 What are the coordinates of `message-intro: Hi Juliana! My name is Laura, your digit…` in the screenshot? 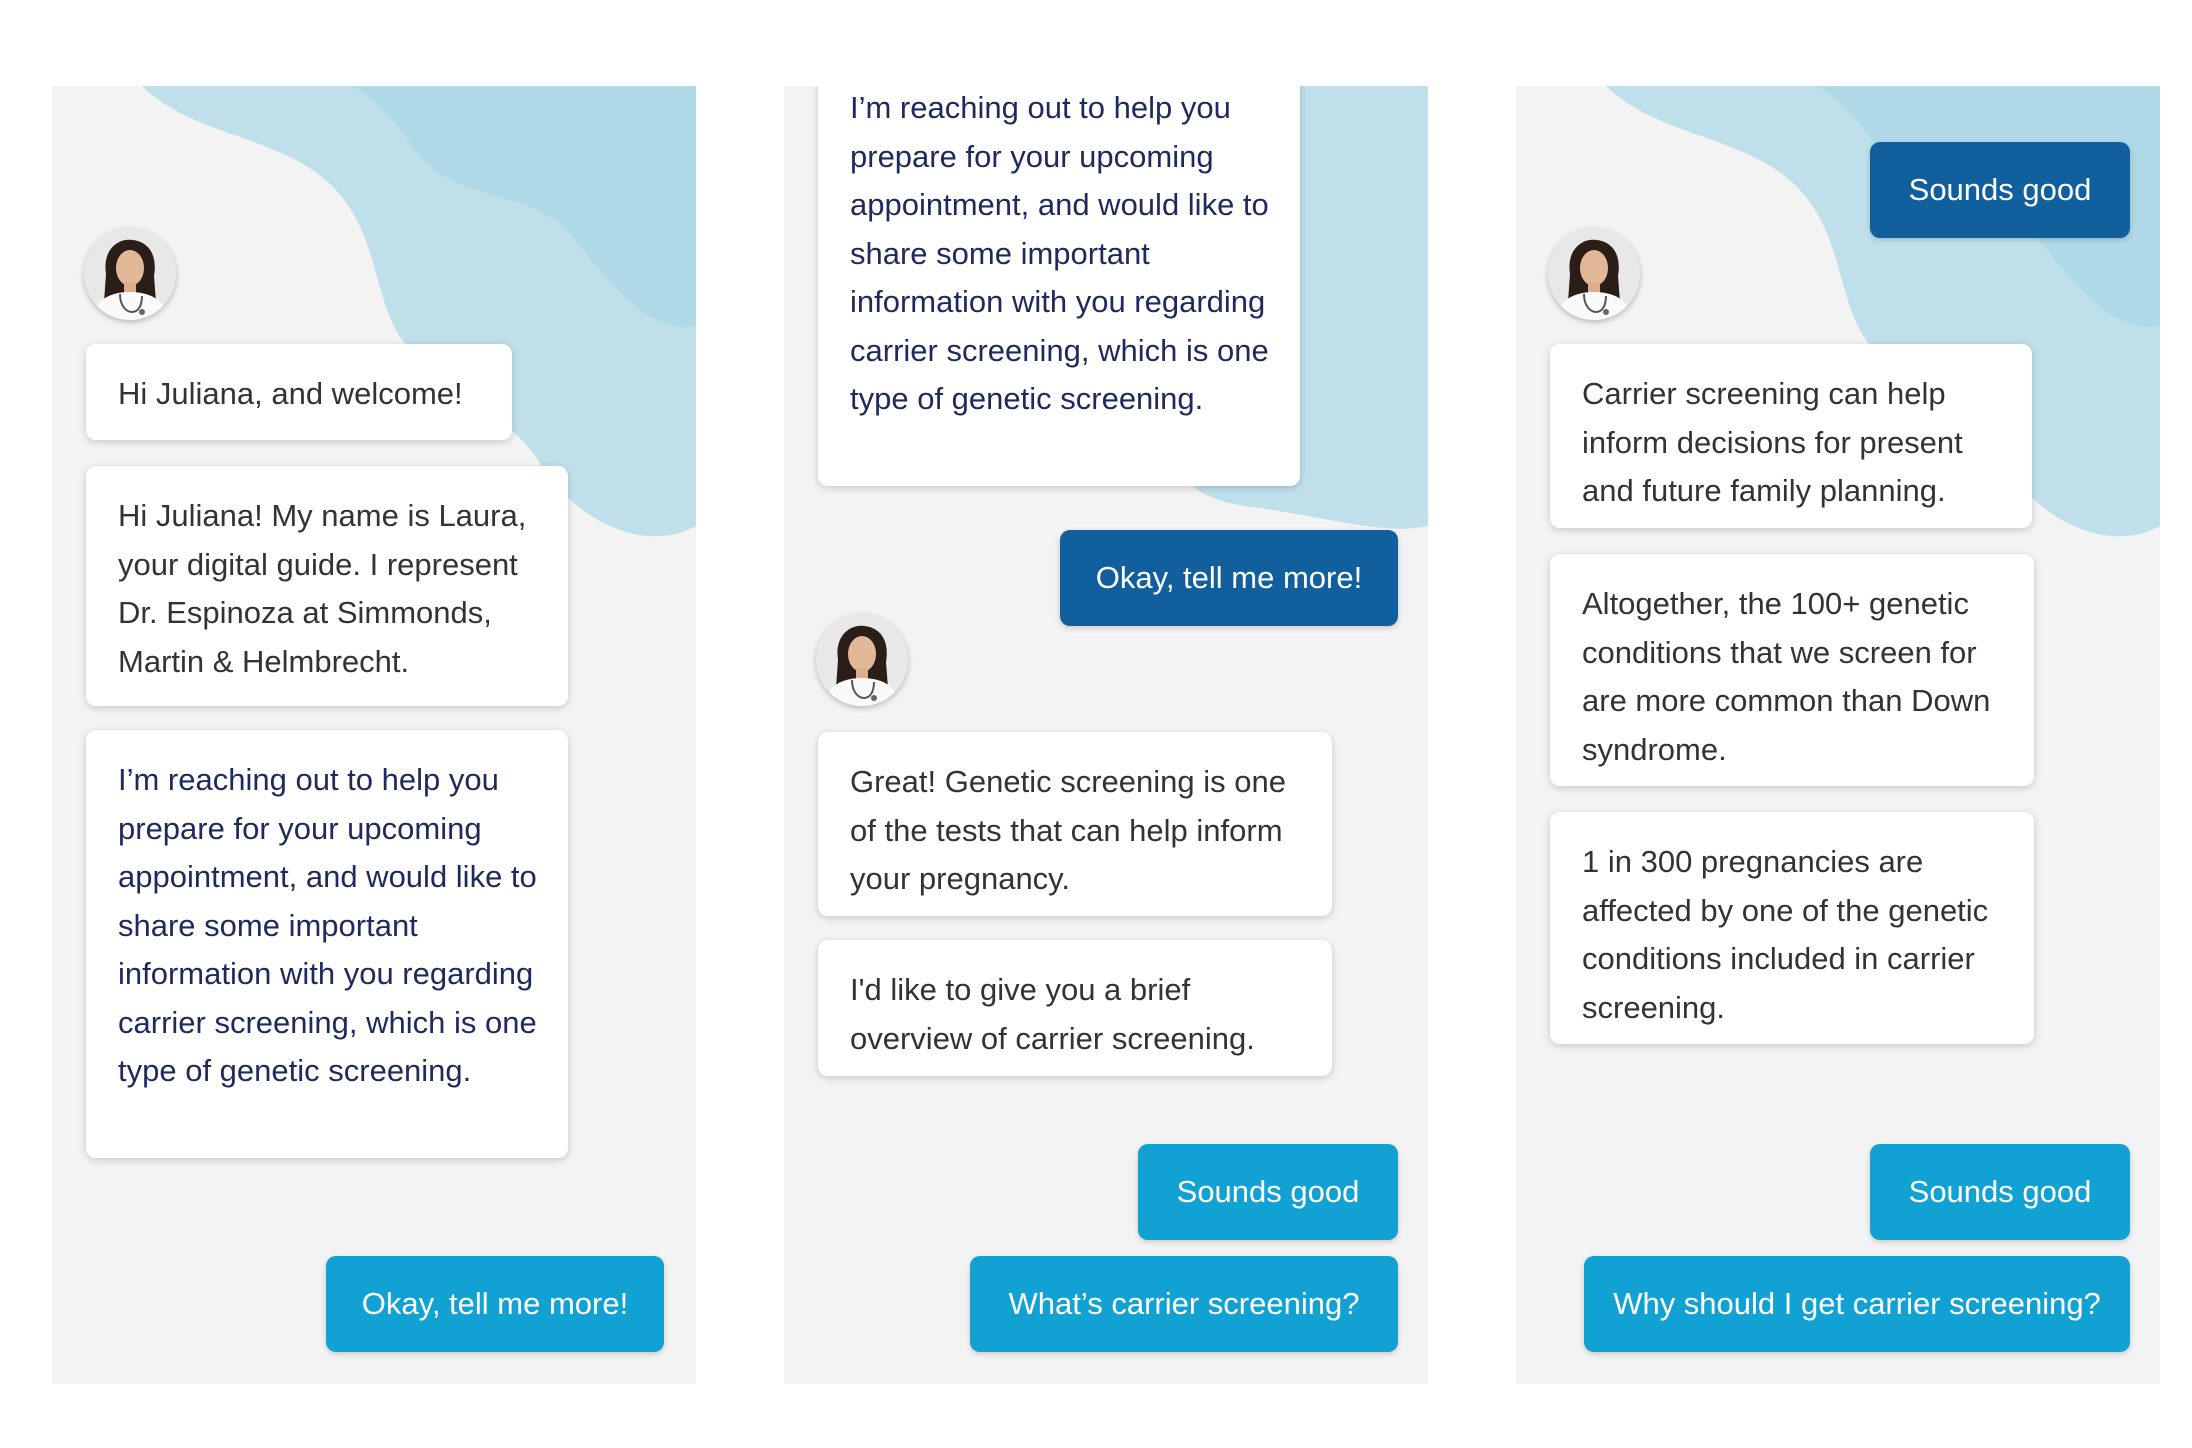 It's located at (327, 586).